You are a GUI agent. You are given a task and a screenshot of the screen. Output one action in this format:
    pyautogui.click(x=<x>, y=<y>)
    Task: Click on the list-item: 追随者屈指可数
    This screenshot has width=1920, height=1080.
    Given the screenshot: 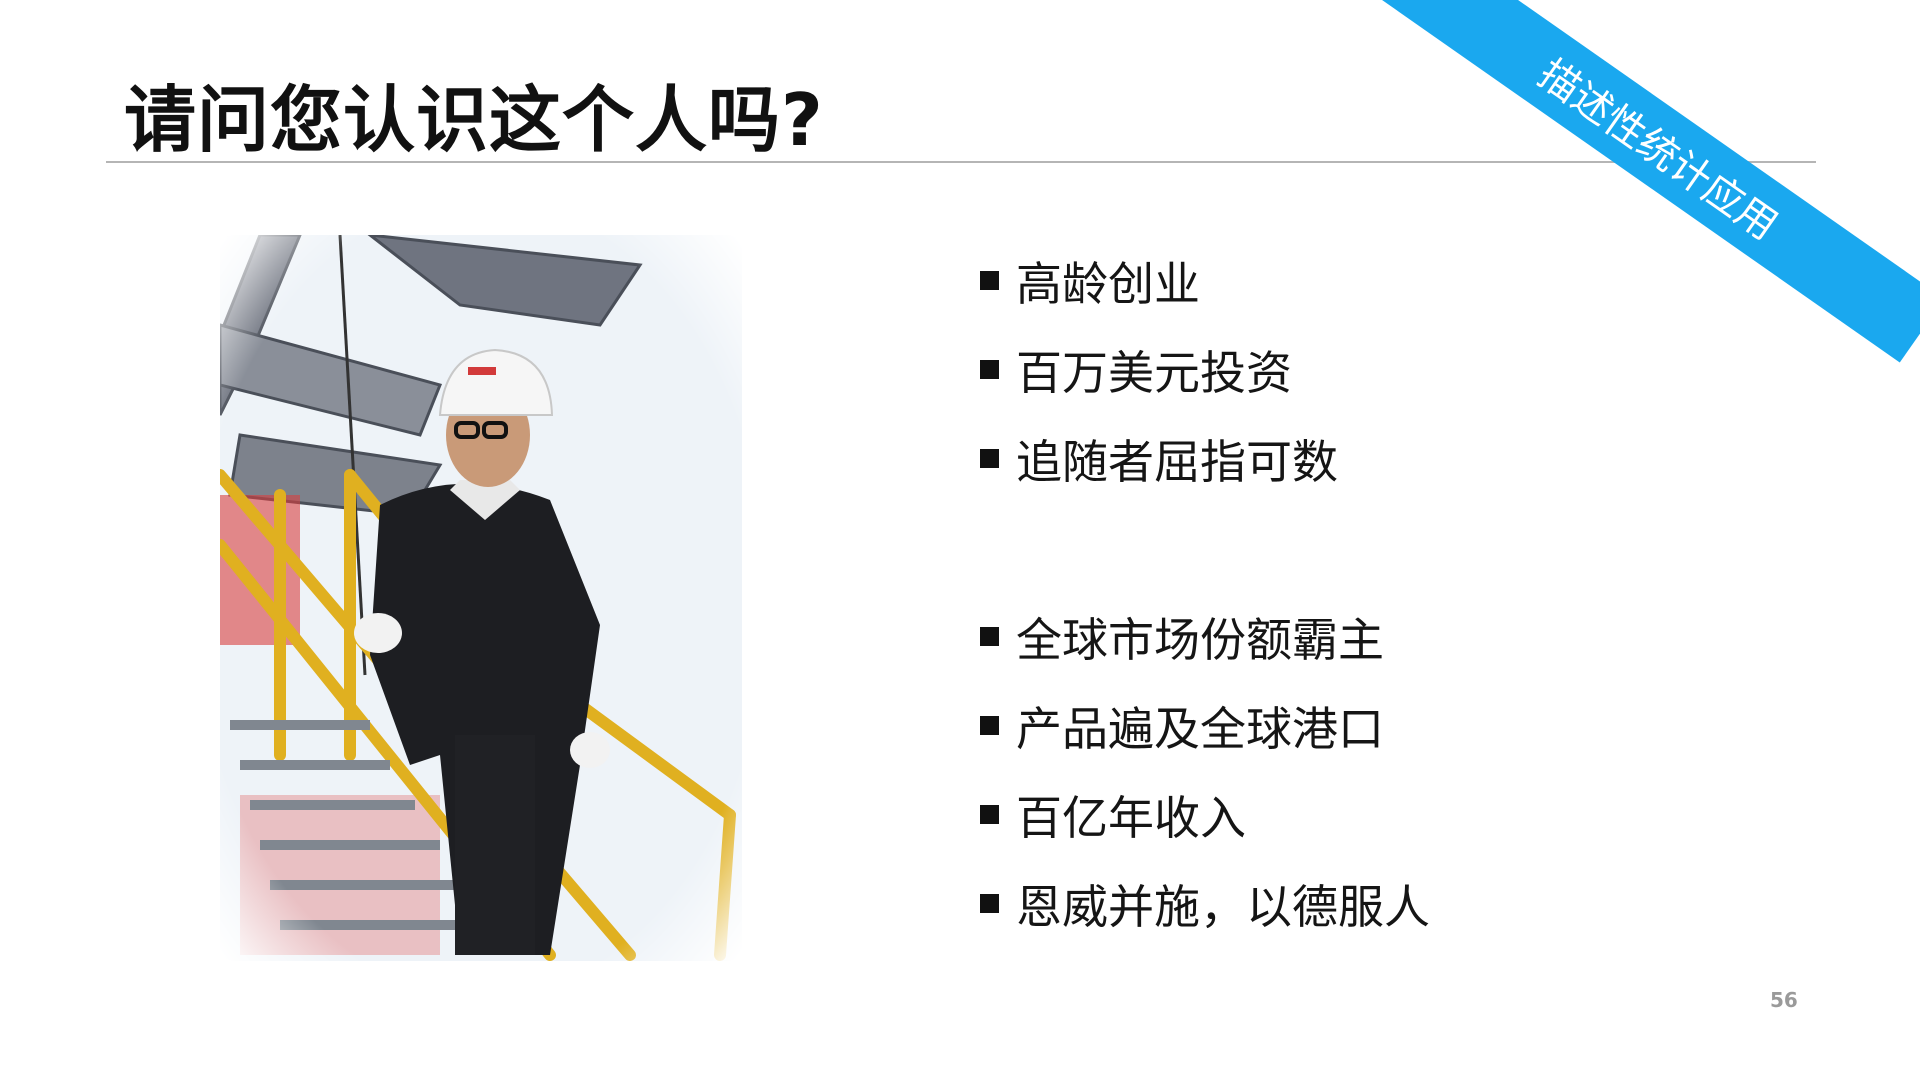 What is the action you would take?
    pyautogui.click(x=1205, y=458)
    